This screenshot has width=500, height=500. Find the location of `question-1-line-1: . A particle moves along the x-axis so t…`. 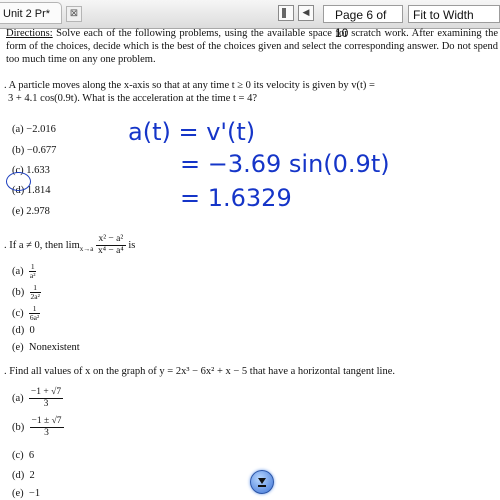

question-1-line-1: . A particle moves along the x-axis so t… is located at coordinates (189, 85).